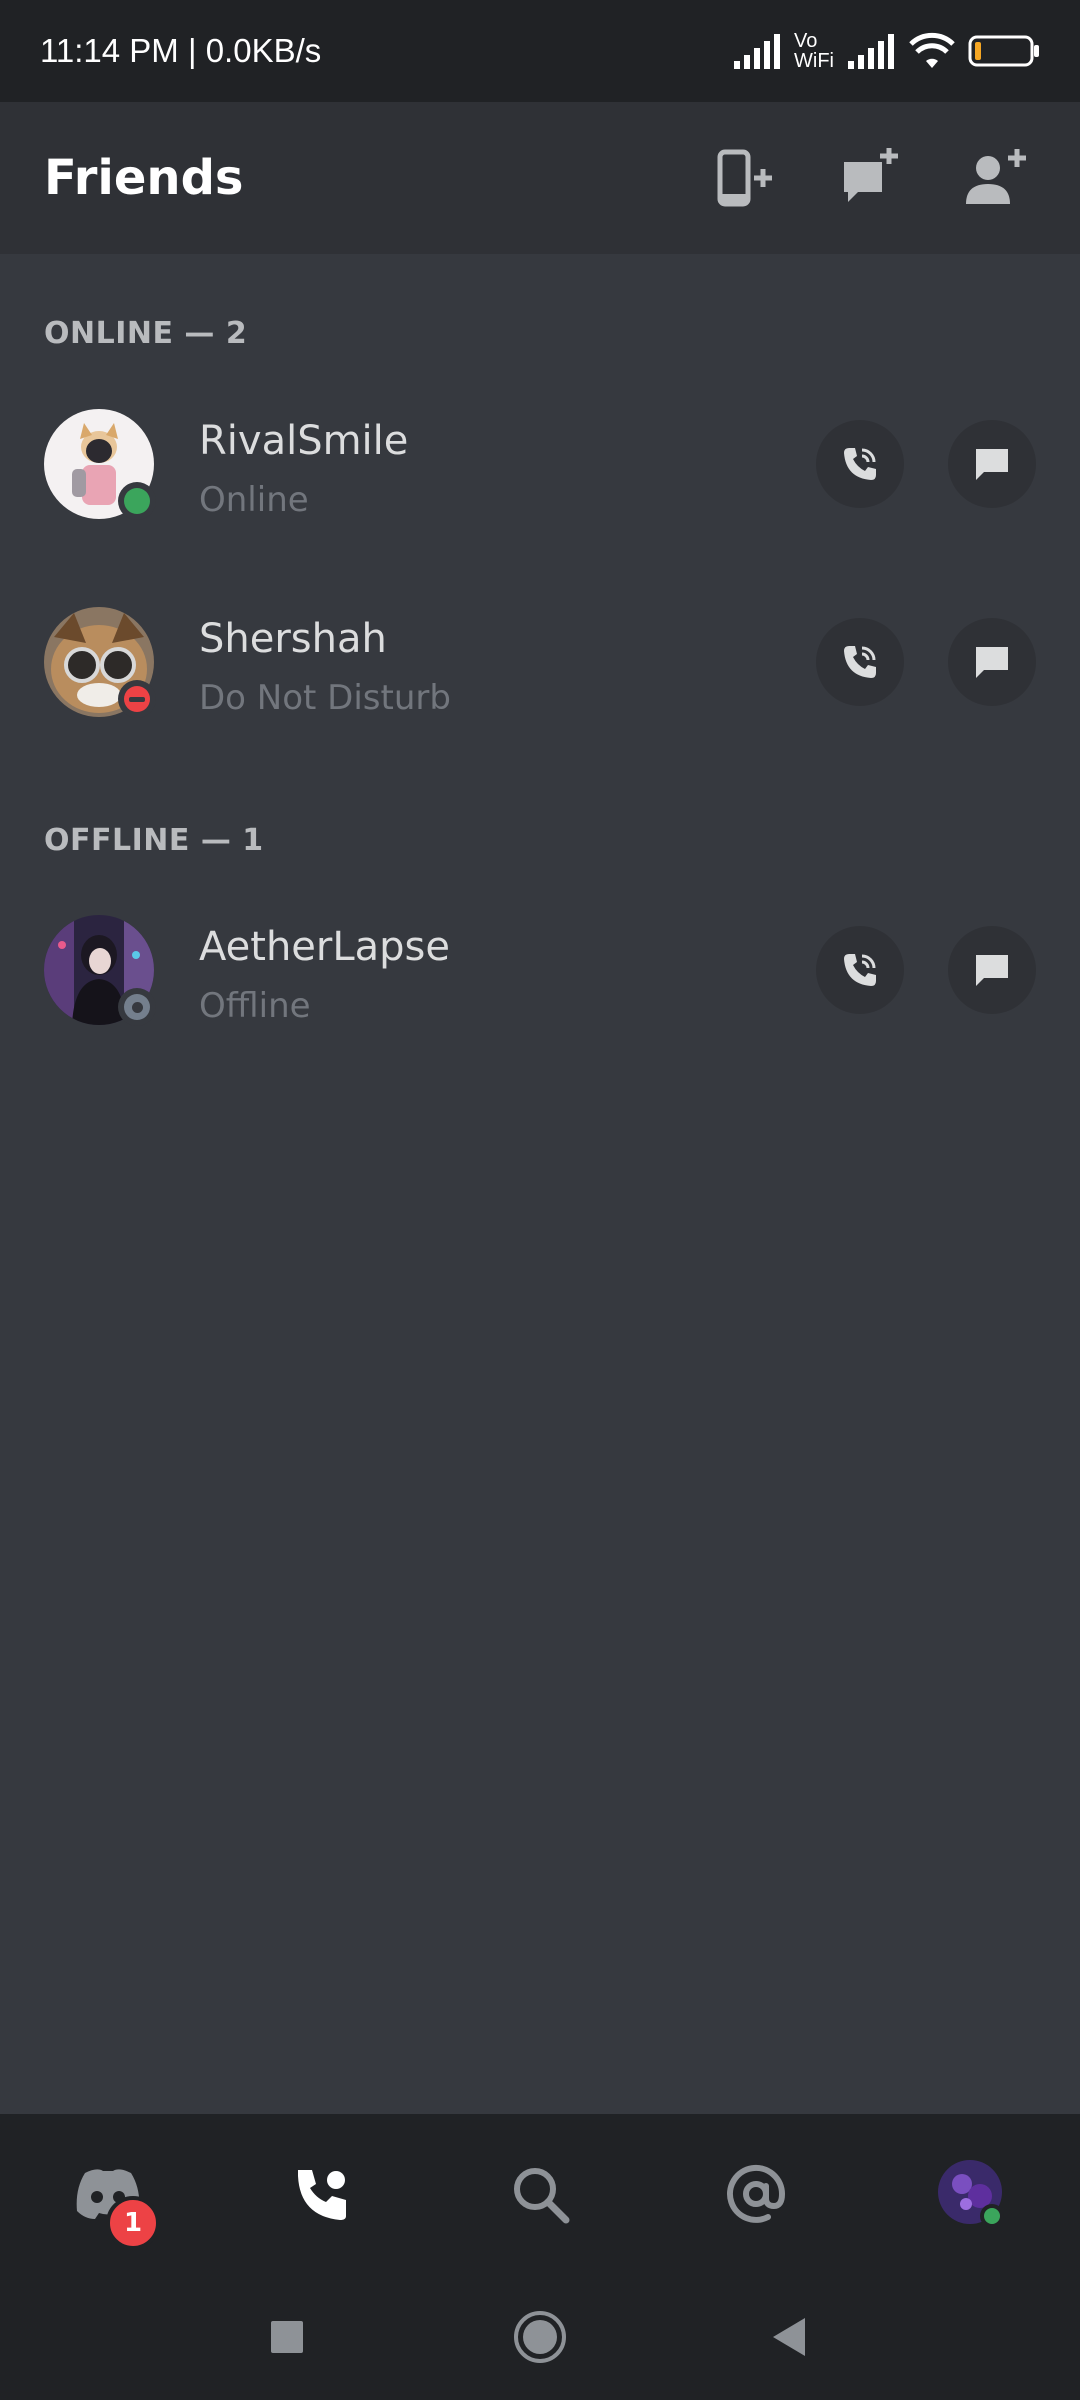 Image resolution: width=1080 pixels, height=2400 pixels. What do you see at coordinates (293, 639) in the screenshot?
I see `friend-name: Shershah` at bounding box center [293, 639].